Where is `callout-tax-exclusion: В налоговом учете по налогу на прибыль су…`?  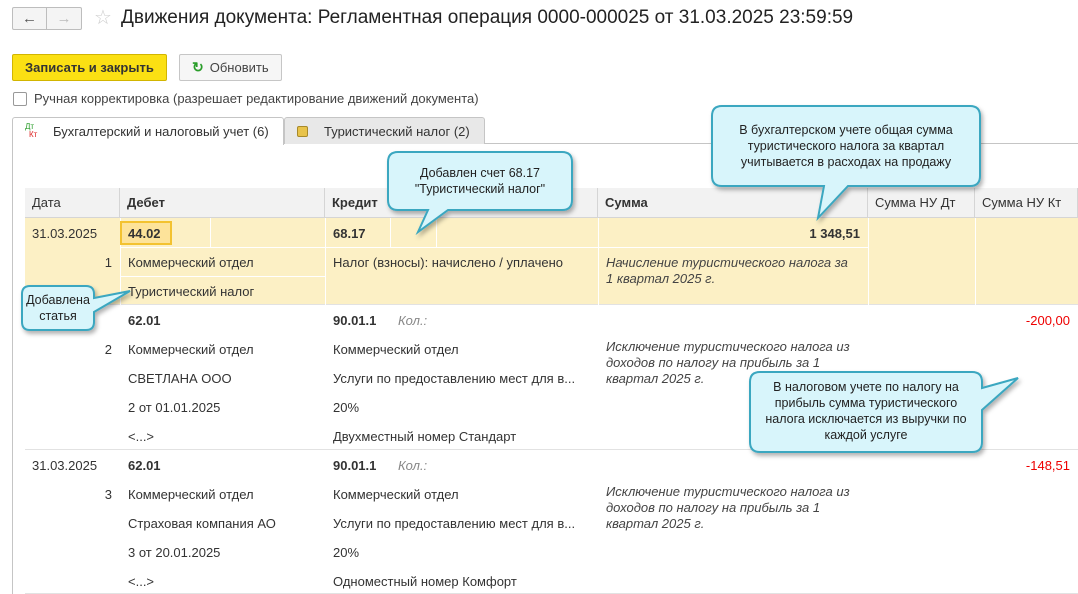
callout-tax-exclusion: В налоговом учете по налогу на прибыль су… is located at coordinates (866, 411).